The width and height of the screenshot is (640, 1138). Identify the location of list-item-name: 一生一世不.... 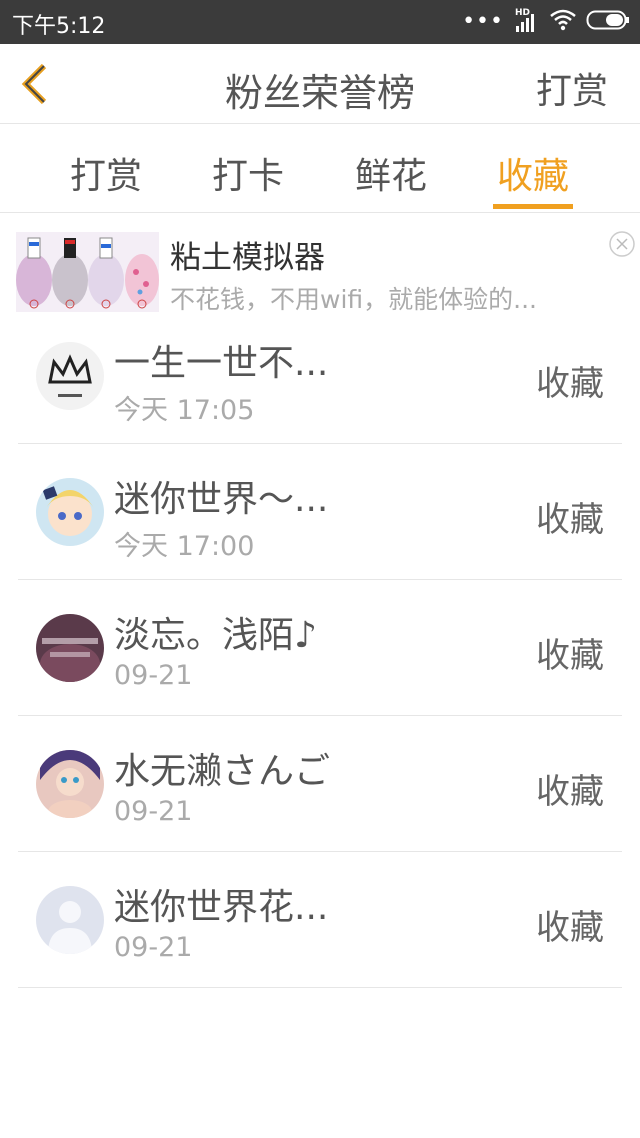
(221, 363).